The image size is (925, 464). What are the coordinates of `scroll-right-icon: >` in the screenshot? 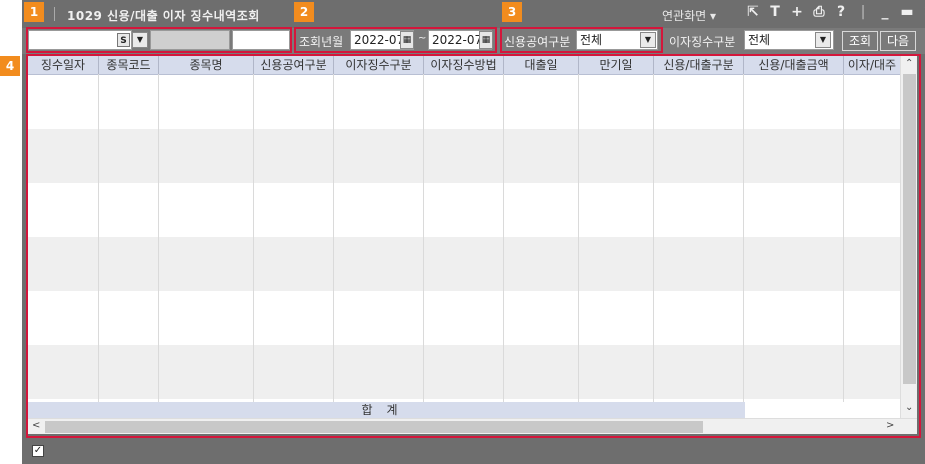 It's located at (890, 425).